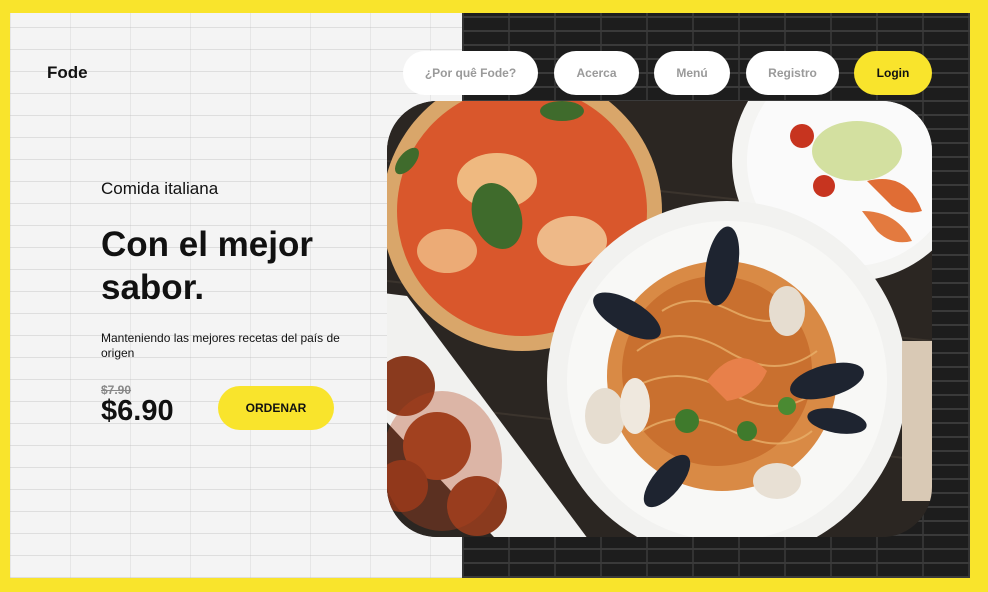 This screenshot has width=988, height=592. What do you see at coordinates (276, 408) in the screenshot?
I see `order-button: ORDENAR` at bounding box center [276, 408].